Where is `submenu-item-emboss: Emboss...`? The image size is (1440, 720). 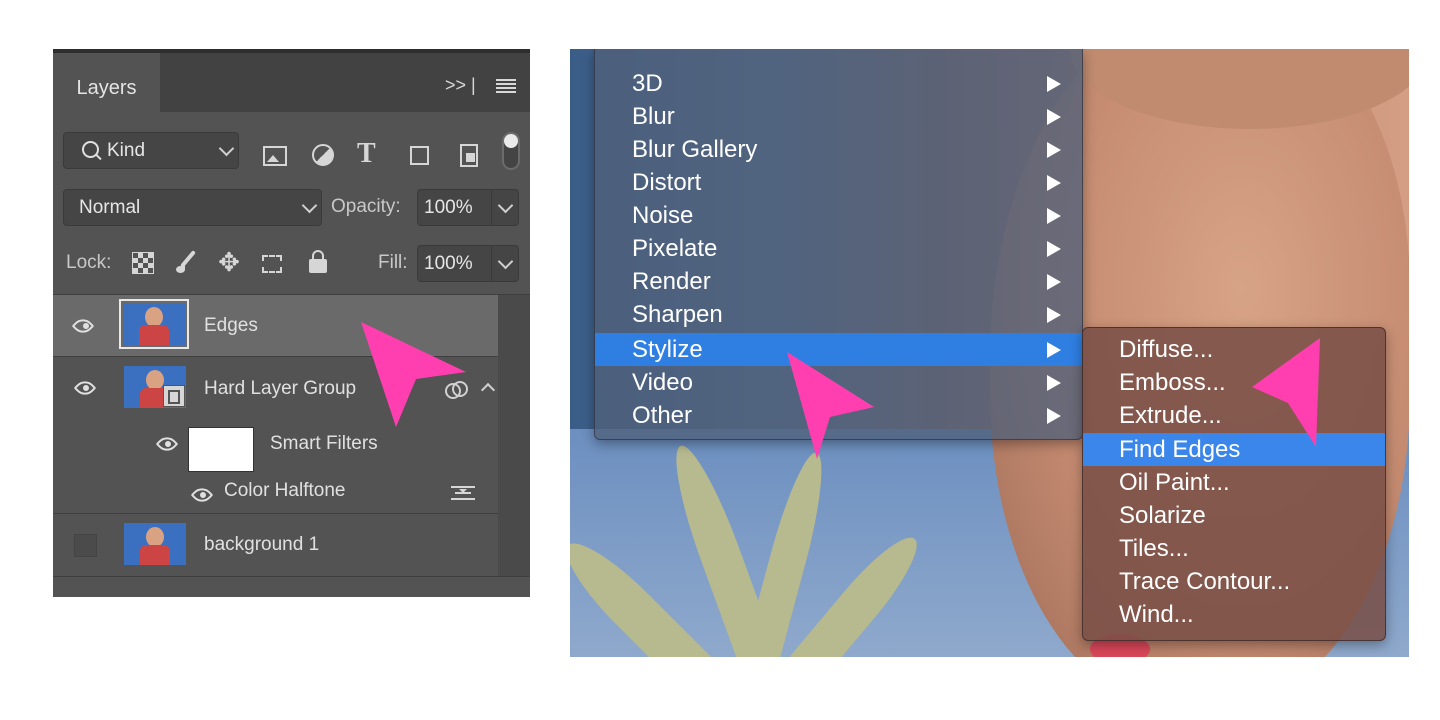 submenu-item-emboss: Emboss... is located at coordinates (1234, 382).